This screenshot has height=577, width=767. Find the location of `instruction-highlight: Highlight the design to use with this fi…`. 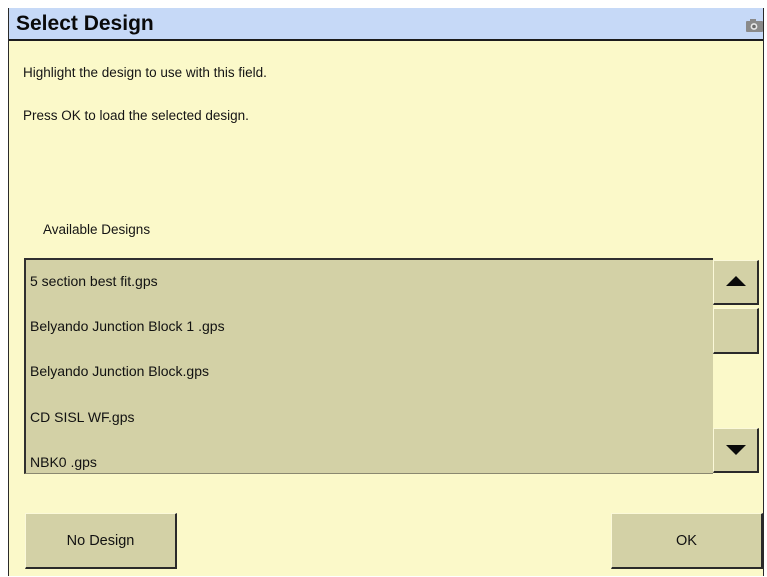

instruction-highlight: Highlight the design to use with this fi… is located at coordinates (145, 72).